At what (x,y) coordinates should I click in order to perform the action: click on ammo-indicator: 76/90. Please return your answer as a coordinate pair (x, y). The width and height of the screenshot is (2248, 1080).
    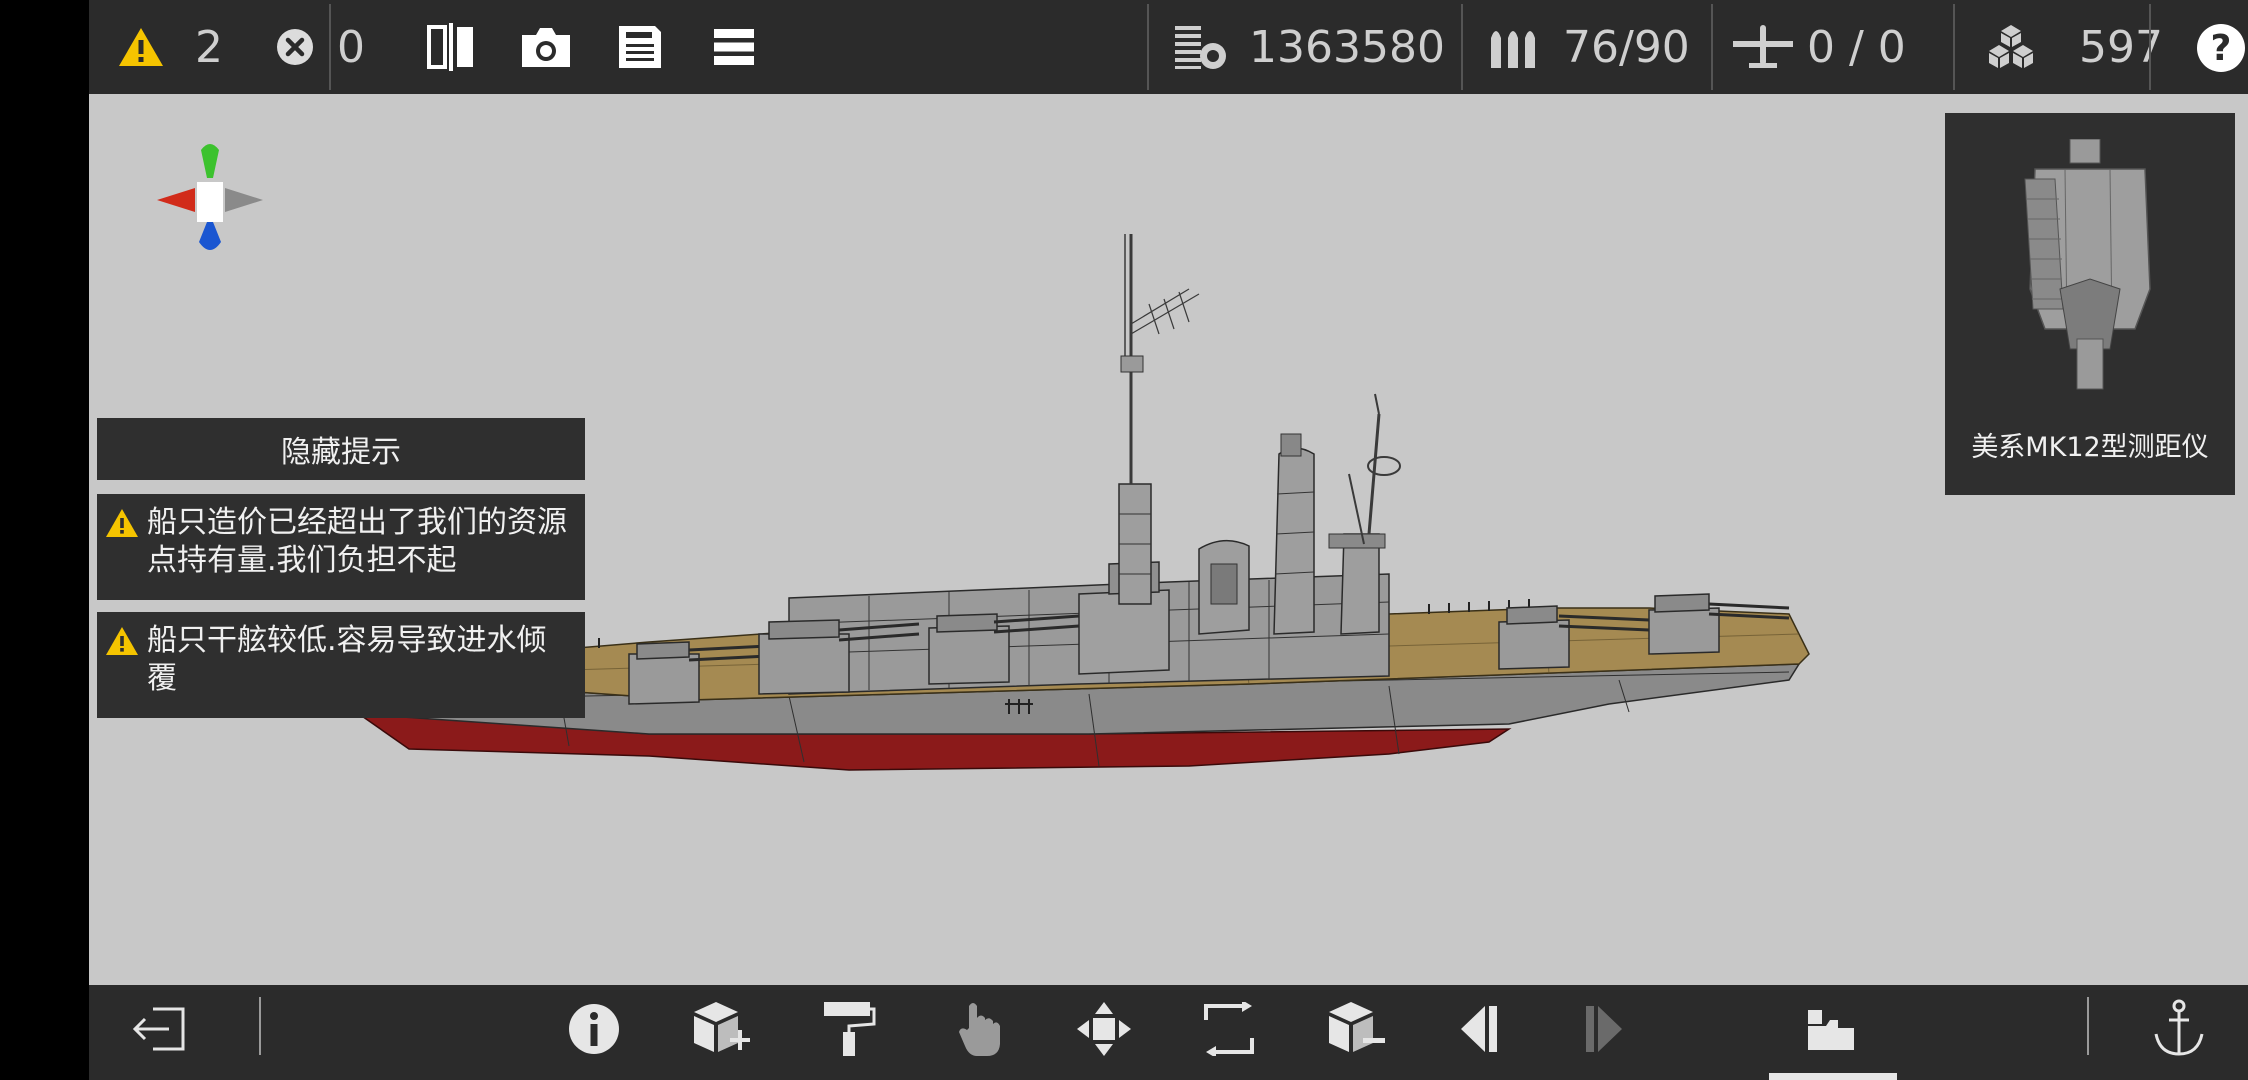
    Looking at the image, I should click on (1589, 47).